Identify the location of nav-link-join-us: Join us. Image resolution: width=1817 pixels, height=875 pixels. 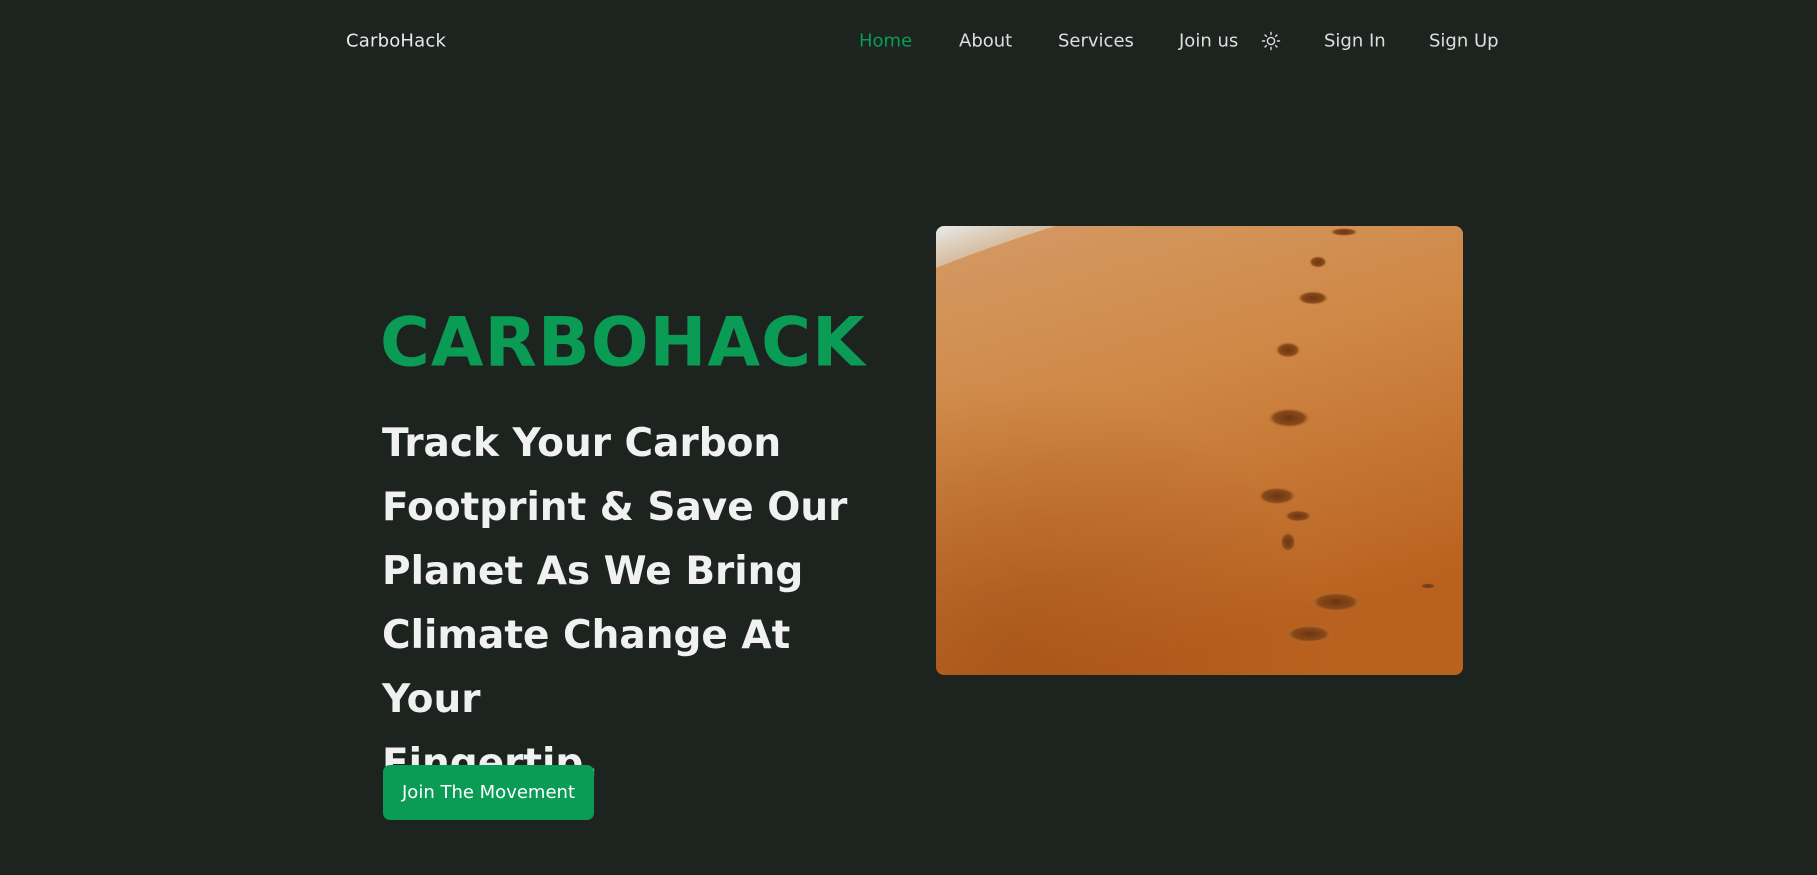
(1208, 41).